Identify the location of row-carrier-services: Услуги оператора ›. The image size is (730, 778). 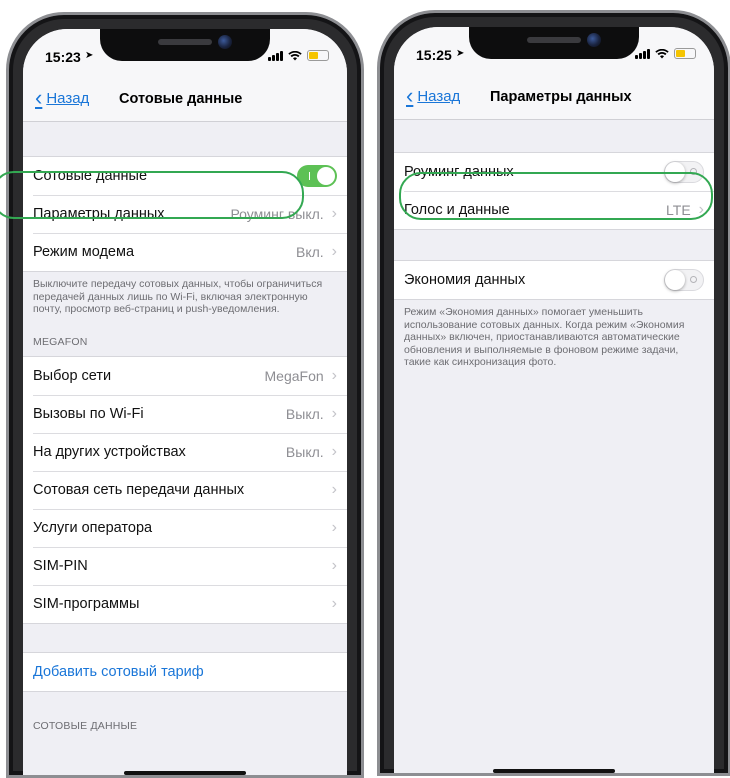
(185, 527).